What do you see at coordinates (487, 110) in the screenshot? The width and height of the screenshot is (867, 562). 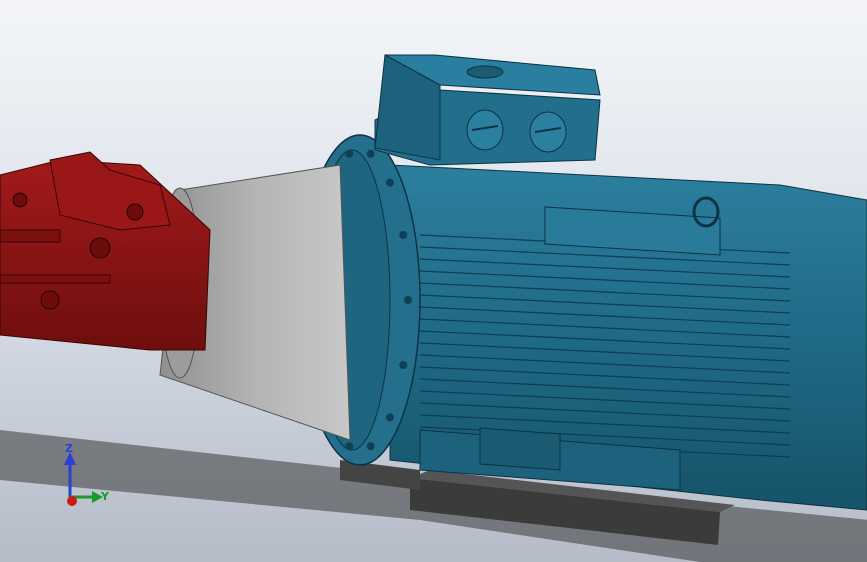 I see `motor-terminal-box` at bounding box center [487, 110].